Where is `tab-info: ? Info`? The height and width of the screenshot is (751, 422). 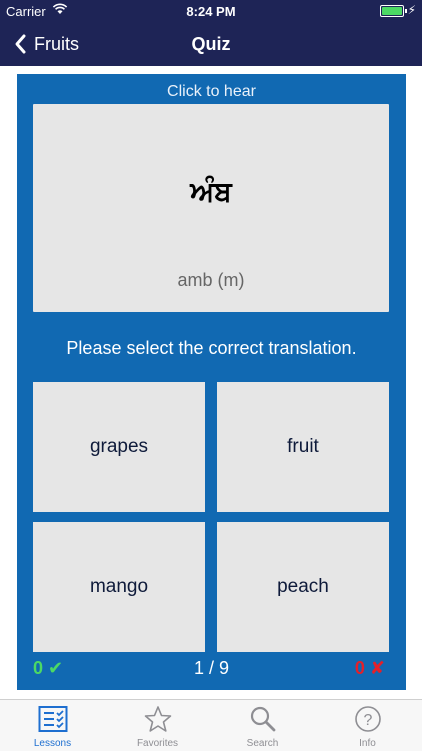
tab-info: ? Info is located at coordinates (367, 725).